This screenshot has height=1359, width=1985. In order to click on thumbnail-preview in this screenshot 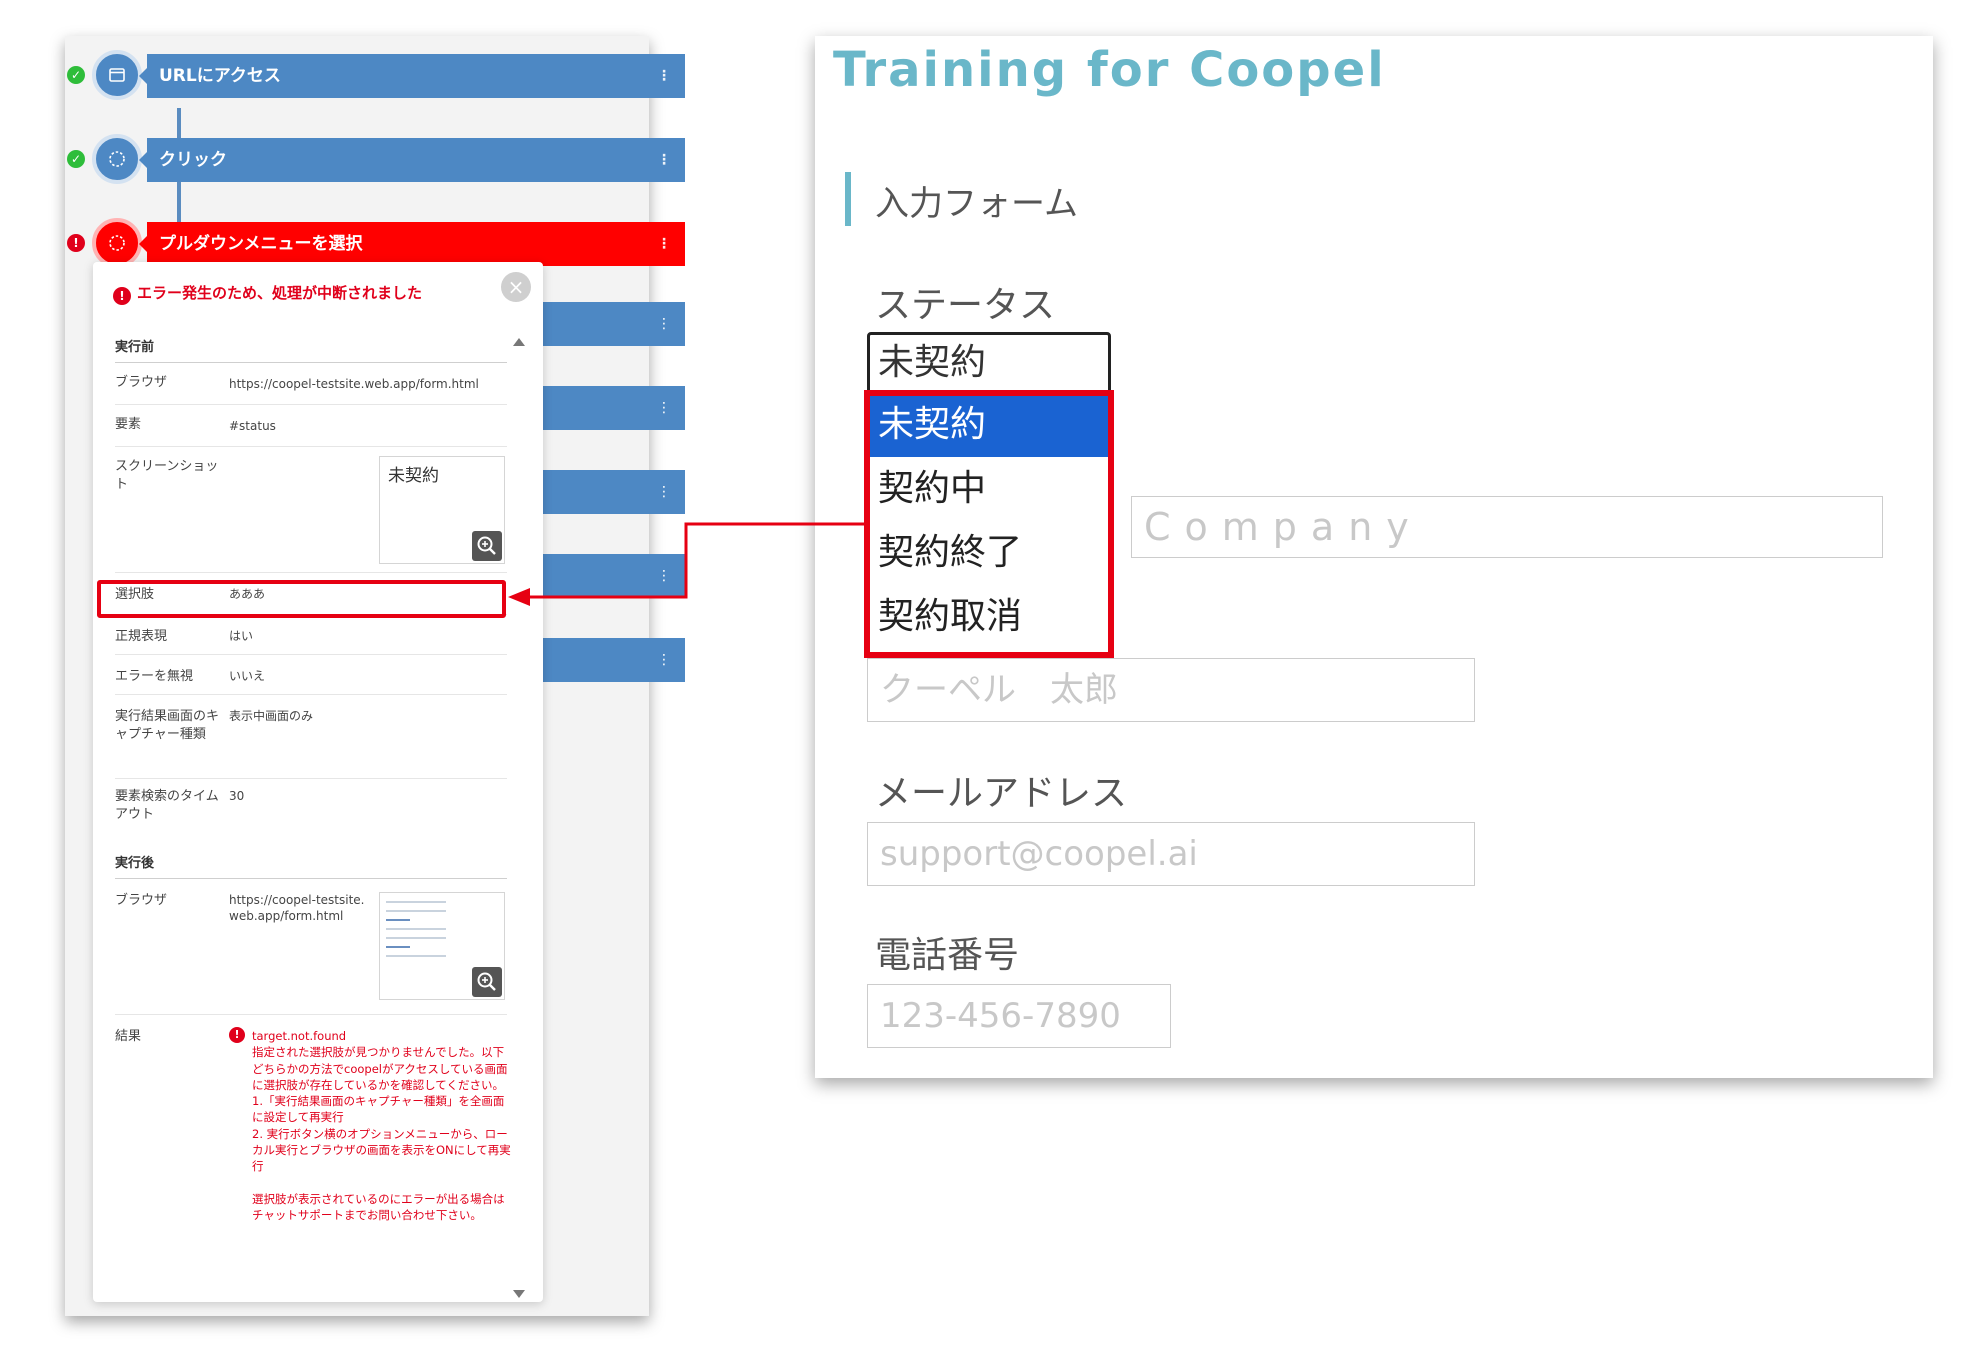, I will do `click(416, 932)`.